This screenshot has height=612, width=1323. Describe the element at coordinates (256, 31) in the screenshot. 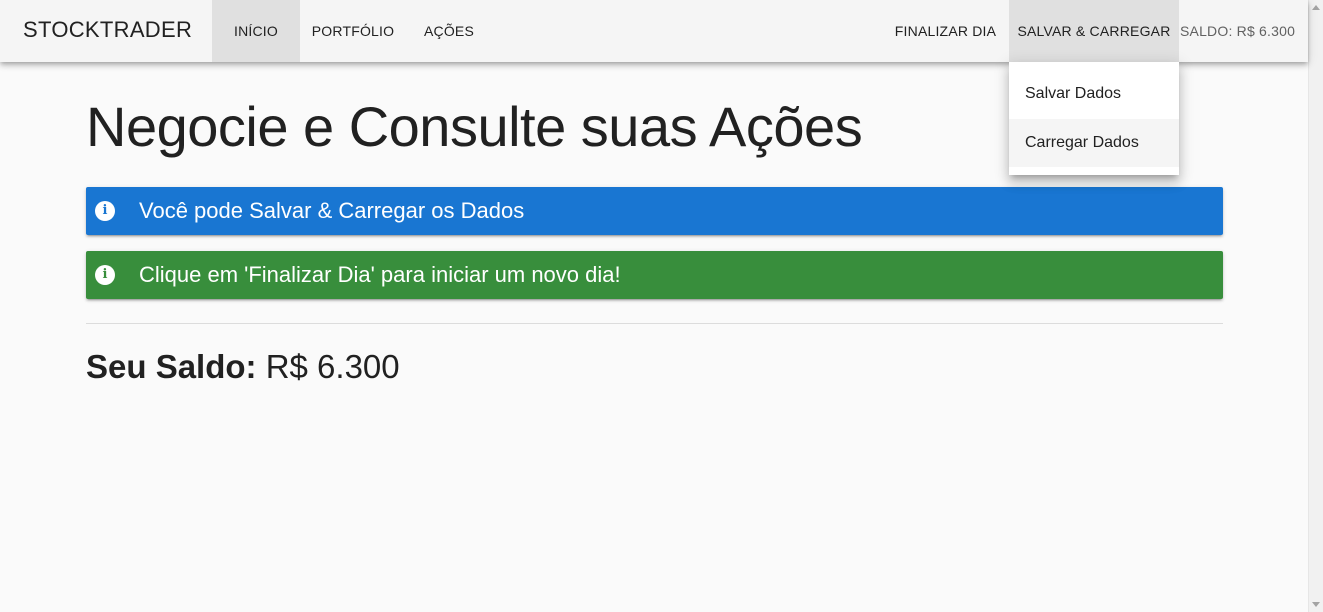

I see `nav-inicio-button: Início` at that location.